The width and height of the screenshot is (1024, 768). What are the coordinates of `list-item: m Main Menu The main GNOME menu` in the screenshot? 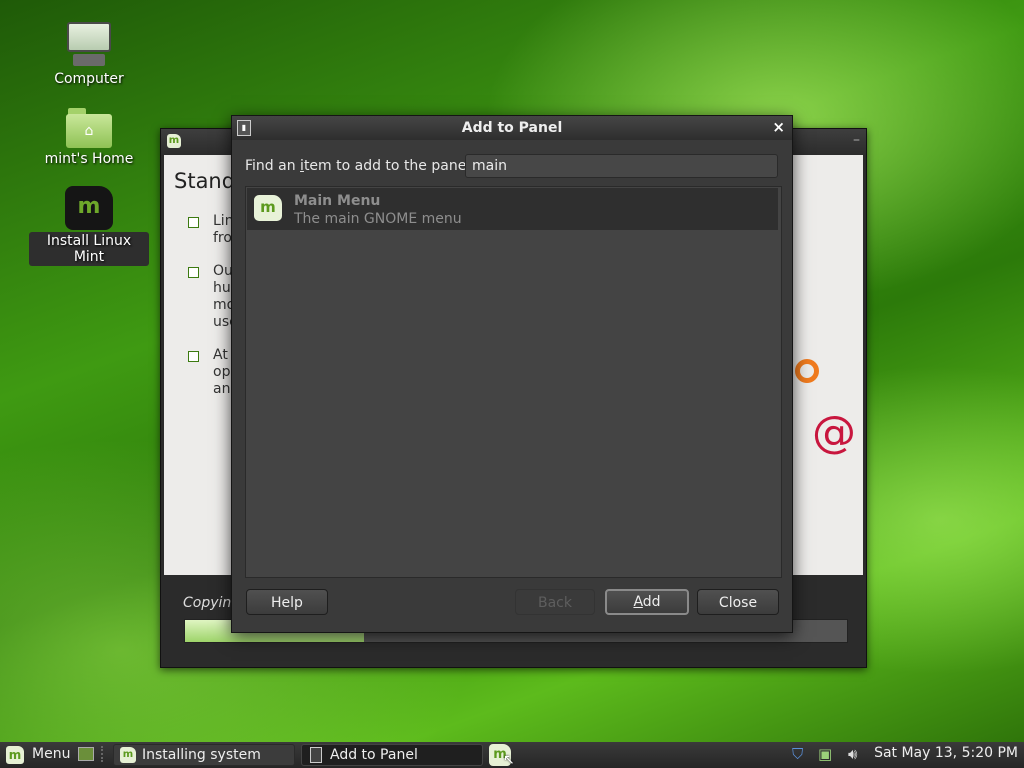 It's located at (512, 209).